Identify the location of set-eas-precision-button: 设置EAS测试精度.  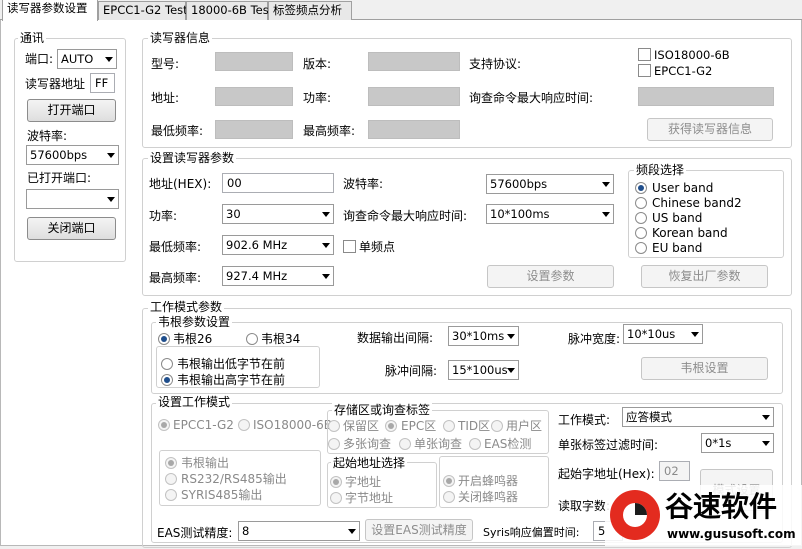
(419, 530).